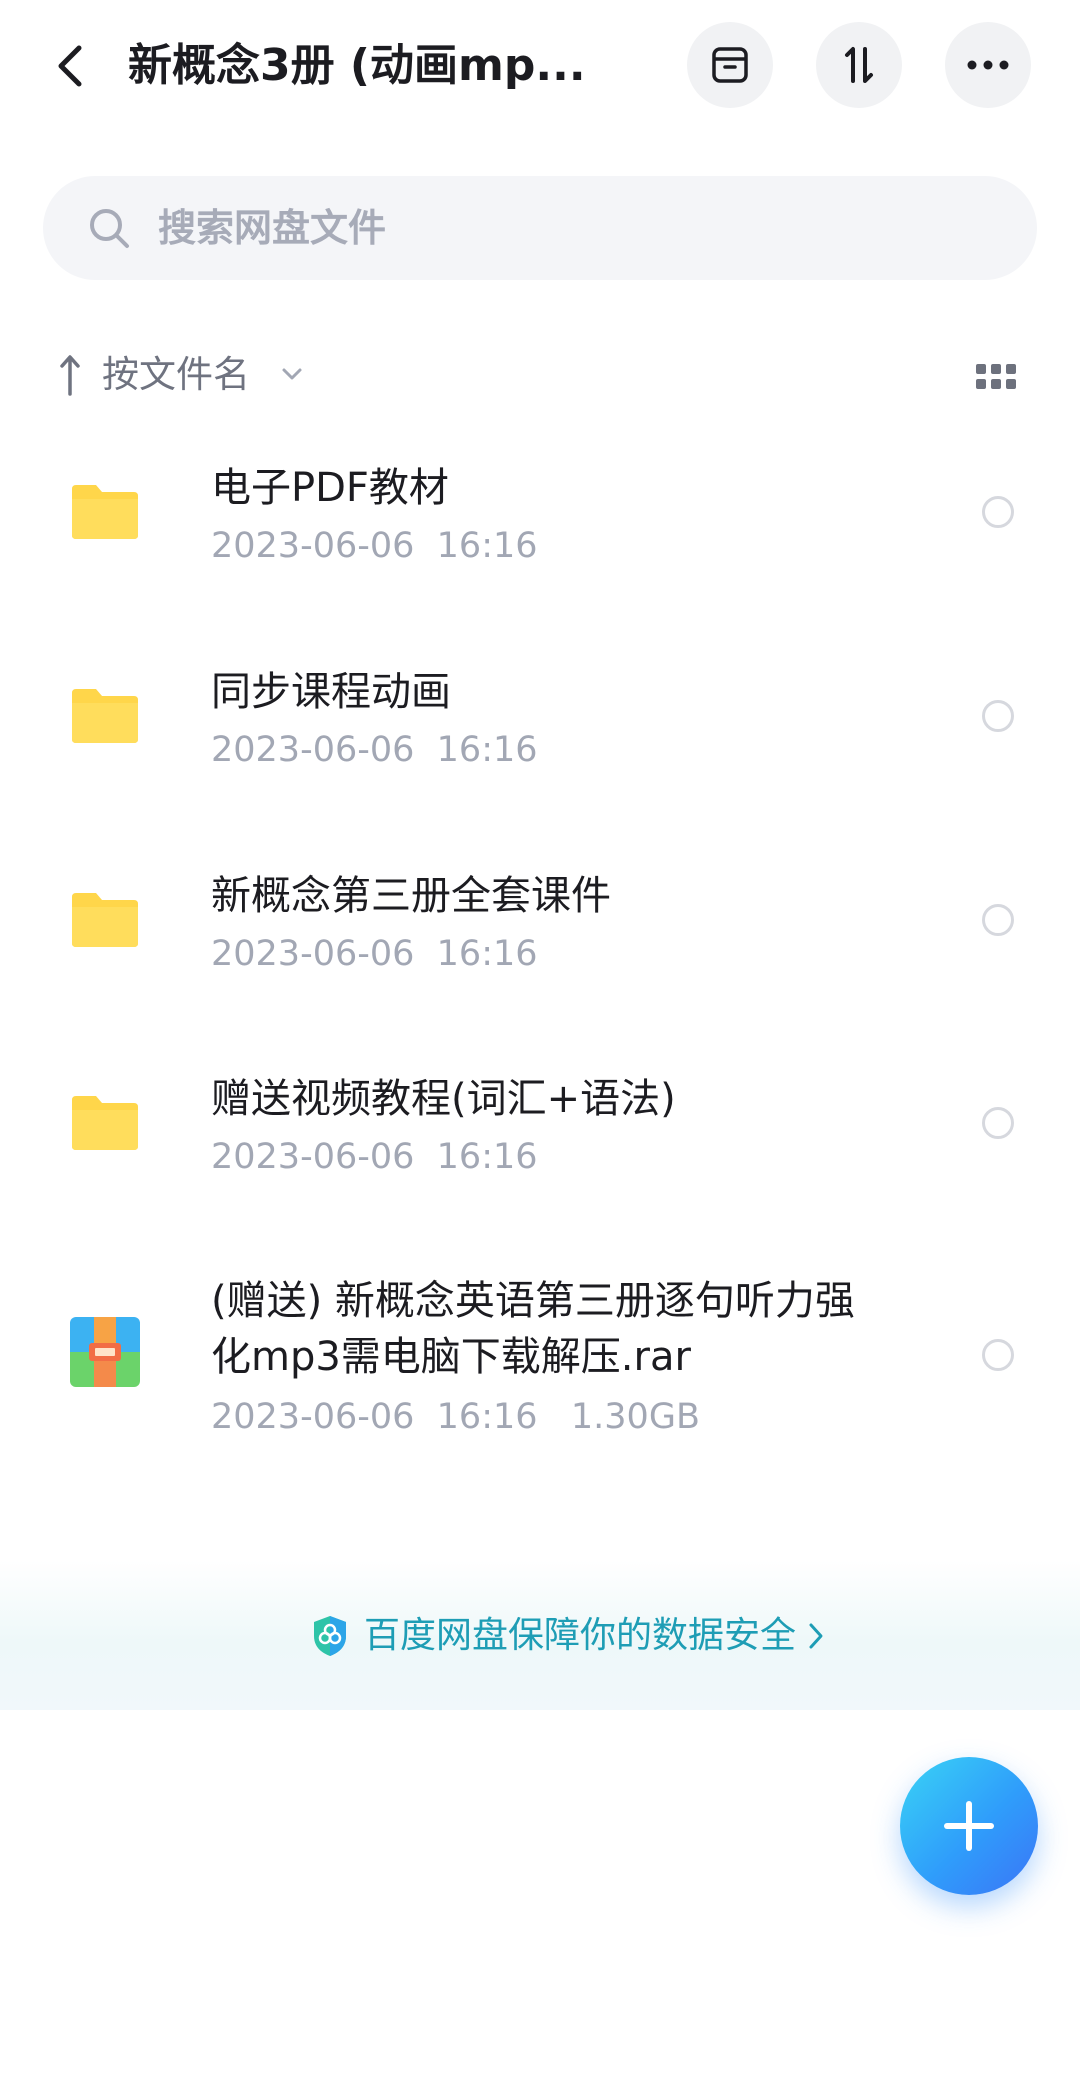  What do you see at coordinates (451, 1357) in the screenshot?
I see `file-name-line-2: 化mp3需电脑下载解压.rar` at bounding box center [451, 1357].